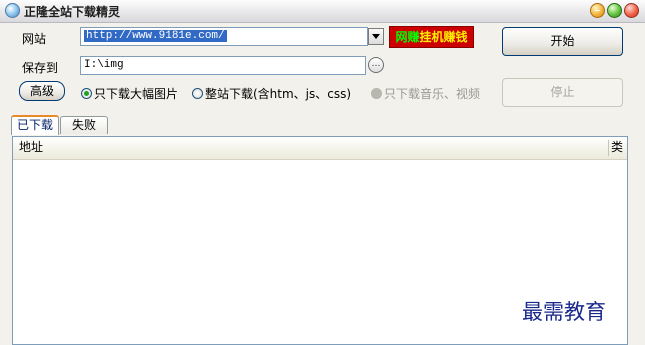  Describe the element at coordinates (40, 68) in the screenshot. I see `save-label: 保存到` at that location.